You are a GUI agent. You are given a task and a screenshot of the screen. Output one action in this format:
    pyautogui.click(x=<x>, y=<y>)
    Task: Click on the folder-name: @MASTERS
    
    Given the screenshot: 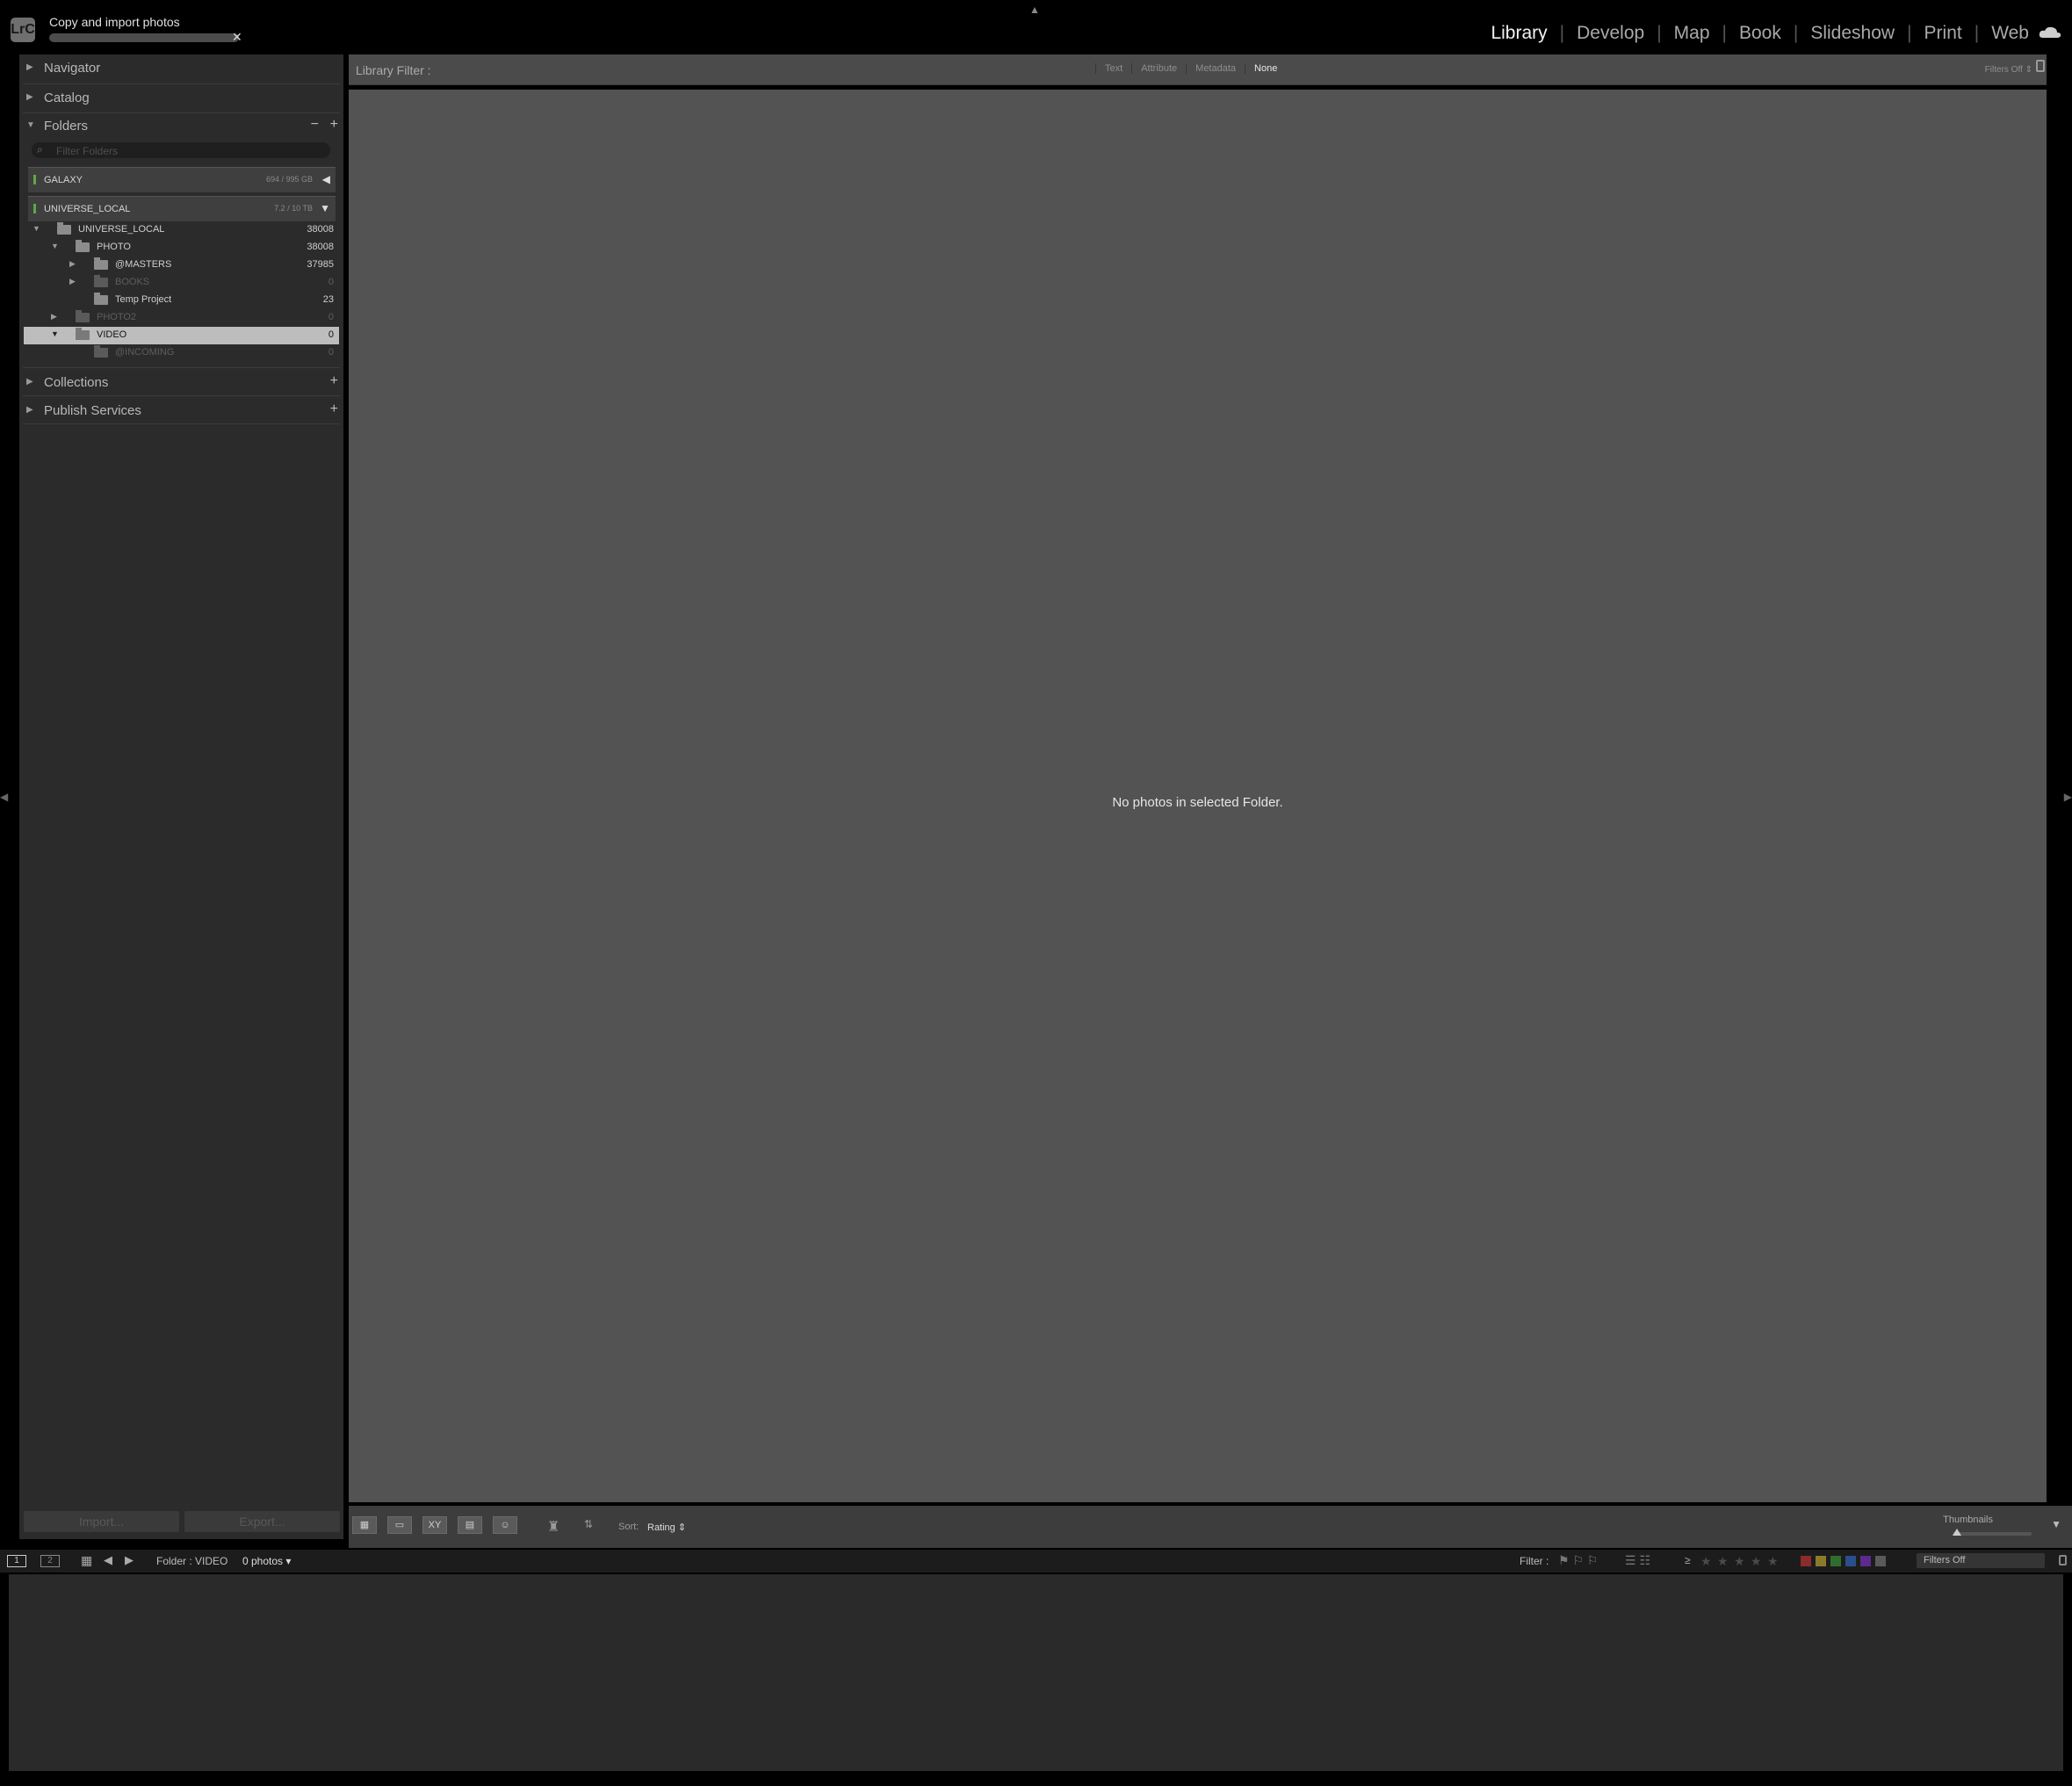 What is the action you would take?
    pyautogui.click(x=143, y=264)
    